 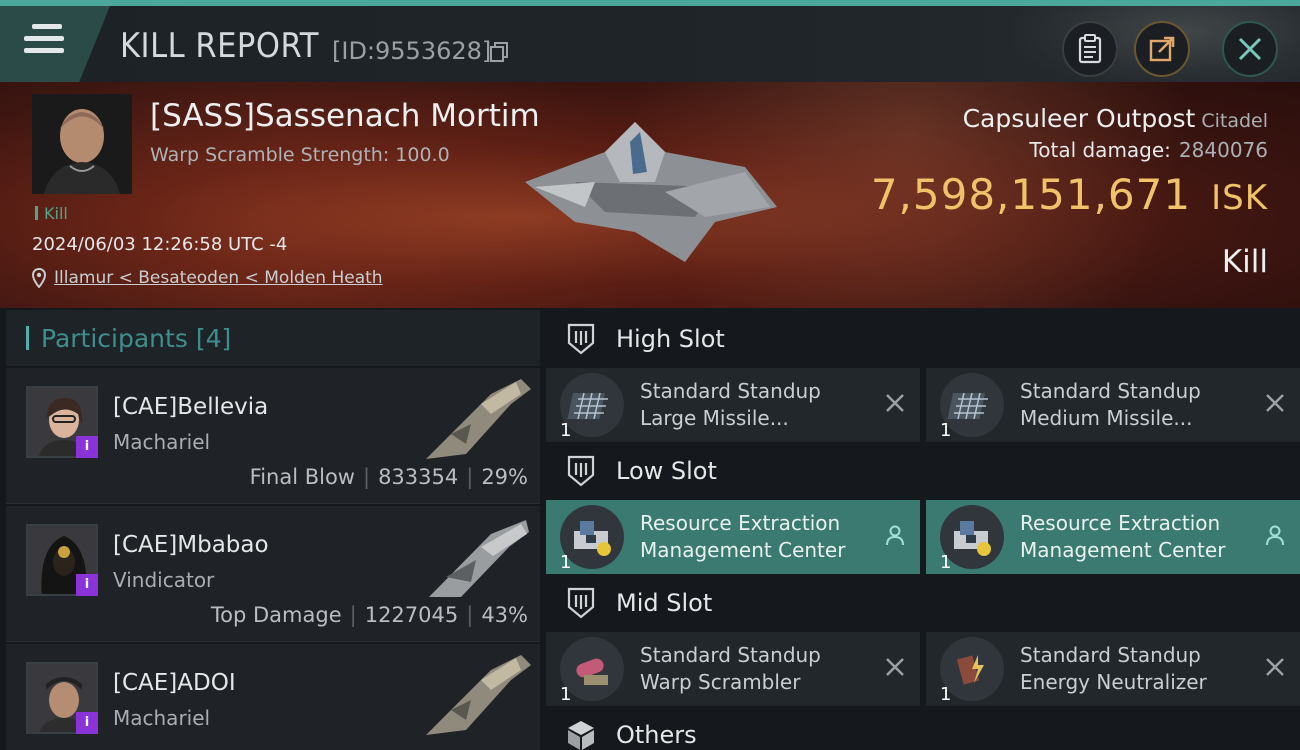 I want to click on participant-stats: Final Blow | 833354 | 29%, so click(x=388, y=477).